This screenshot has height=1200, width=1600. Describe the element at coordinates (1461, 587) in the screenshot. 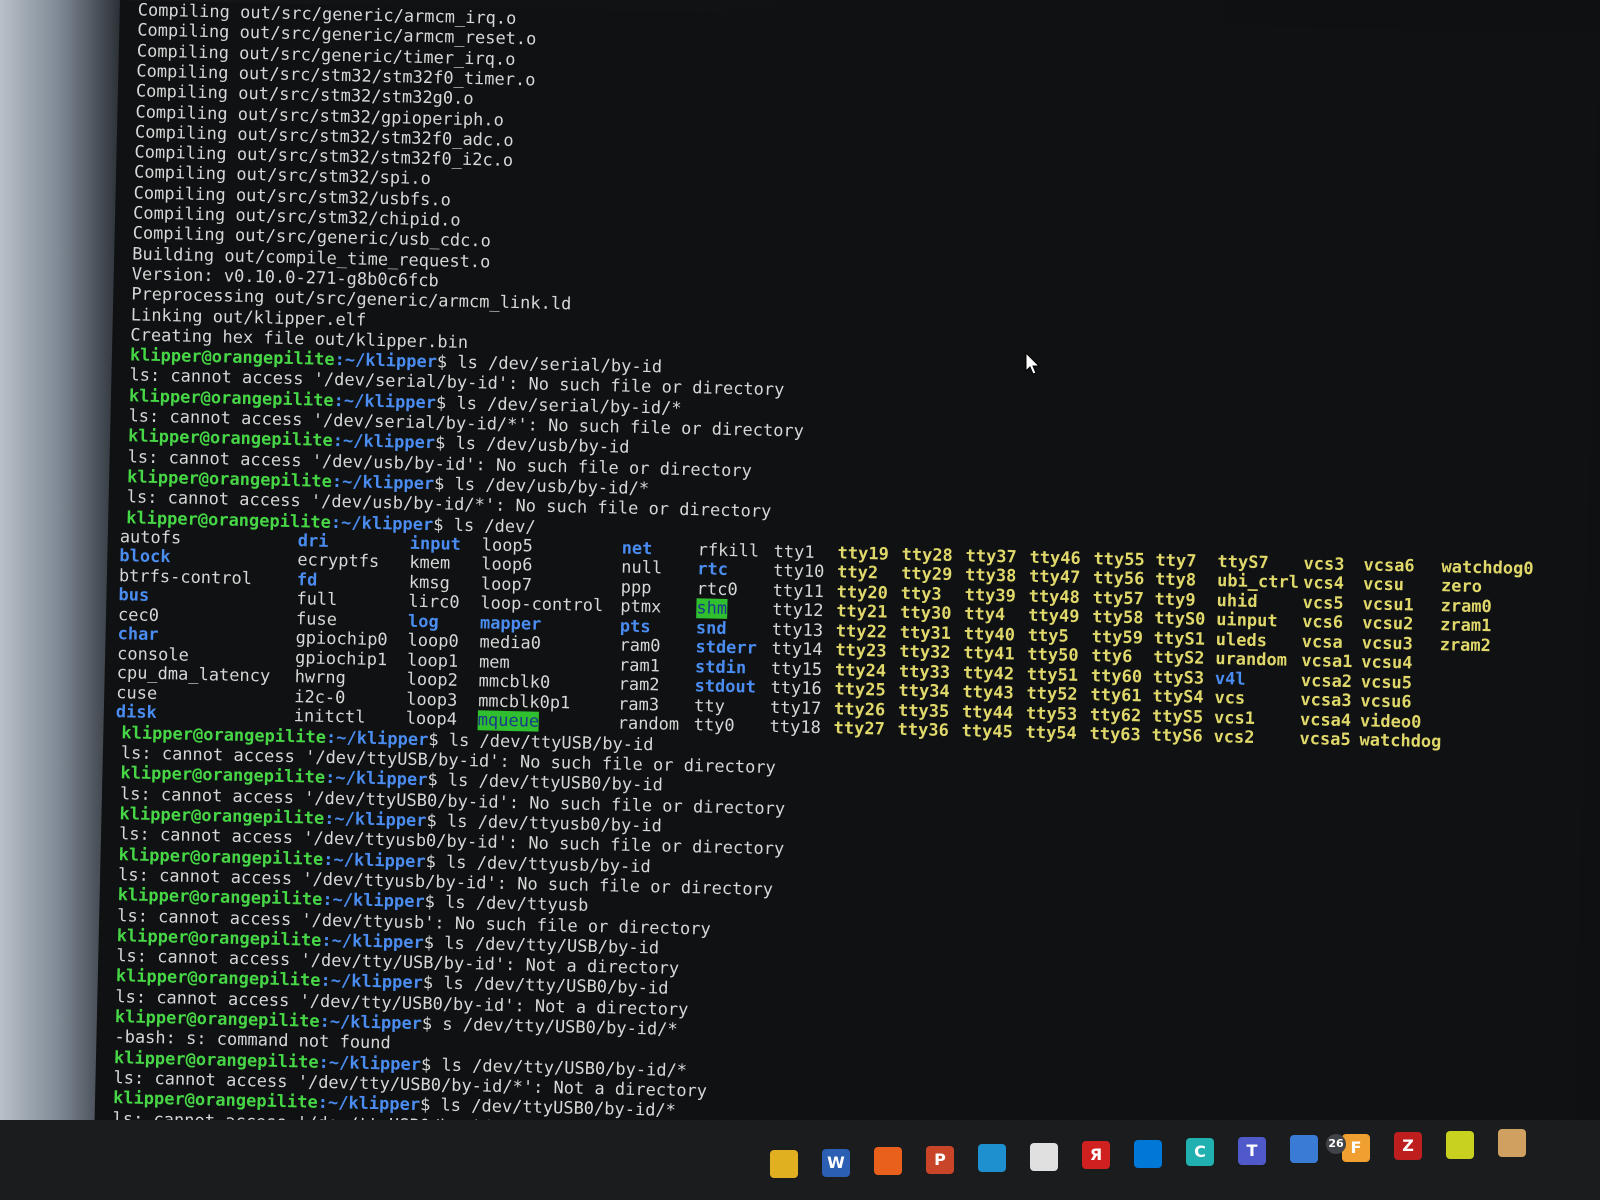

I see `dev-entry: zero` at that location.